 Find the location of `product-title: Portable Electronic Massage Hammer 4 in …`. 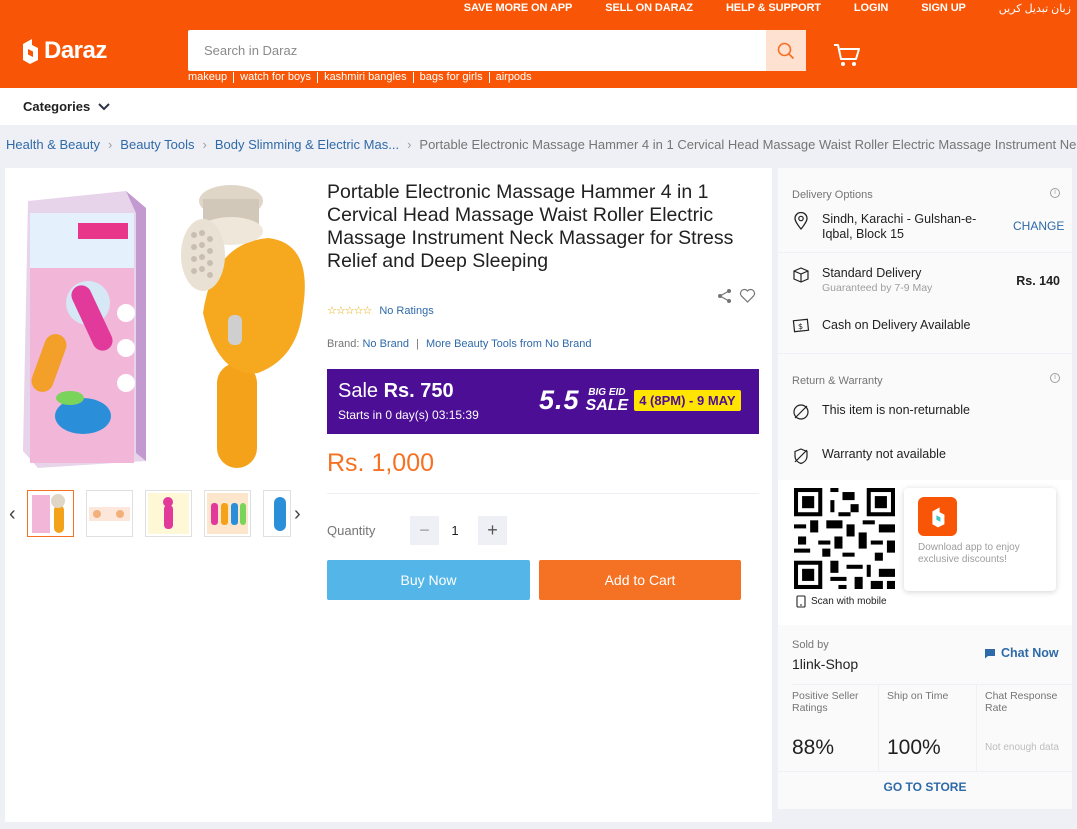

product-title: Portable Electronic Massage Hammer 4 in … is located at coordinates (530, 226).